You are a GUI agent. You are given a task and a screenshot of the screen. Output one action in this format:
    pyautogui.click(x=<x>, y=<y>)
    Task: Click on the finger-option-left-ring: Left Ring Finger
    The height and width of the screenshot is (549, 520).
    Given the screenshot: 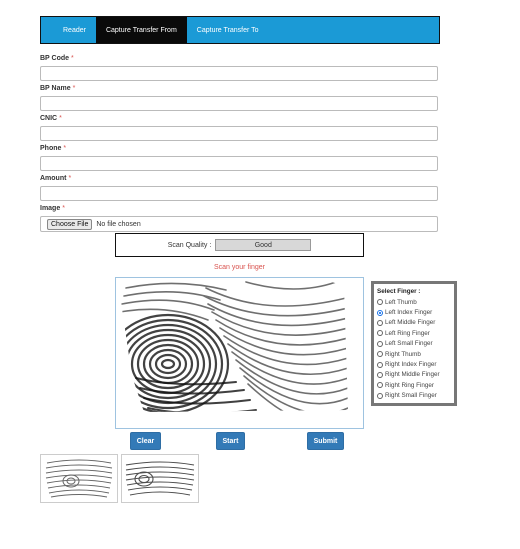 What is the action you would take?
    pyautogui.click(x=414, y=333)
    